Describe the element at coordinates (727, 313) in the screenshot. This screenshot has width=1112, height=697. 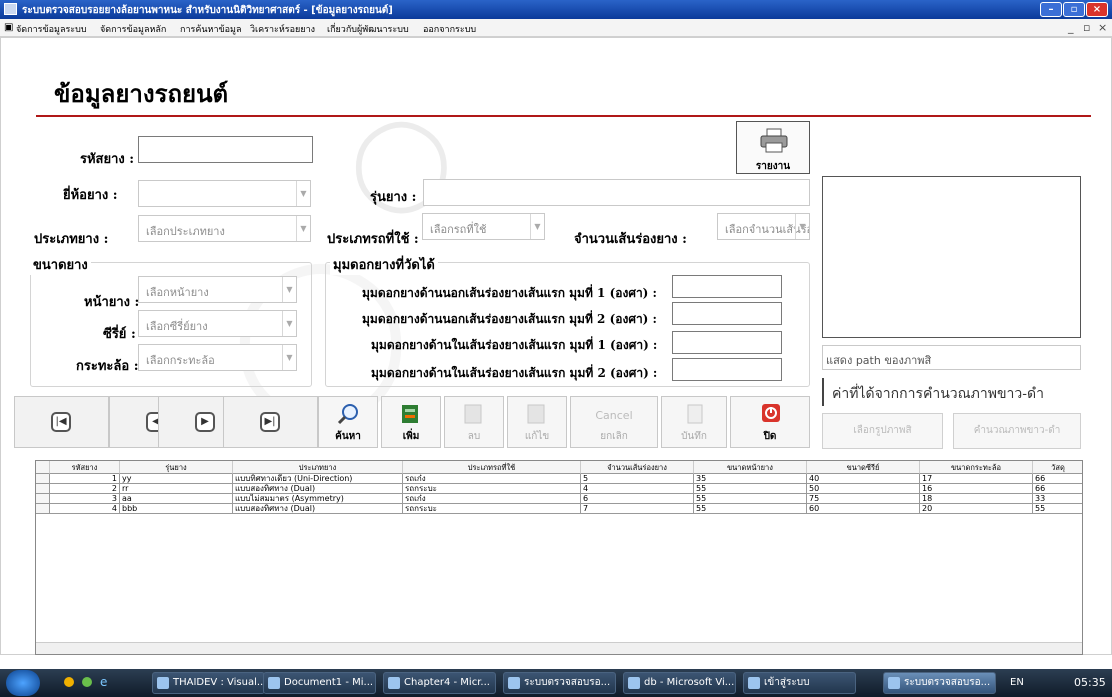
I see `angle2-input` at that location.